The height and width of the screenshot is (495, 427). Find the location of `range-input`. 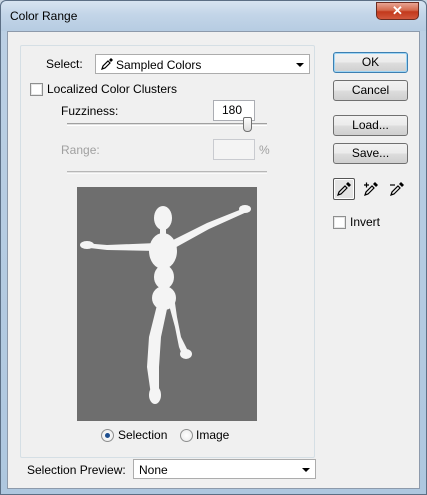

range-input is located at coordinates (234, 149).